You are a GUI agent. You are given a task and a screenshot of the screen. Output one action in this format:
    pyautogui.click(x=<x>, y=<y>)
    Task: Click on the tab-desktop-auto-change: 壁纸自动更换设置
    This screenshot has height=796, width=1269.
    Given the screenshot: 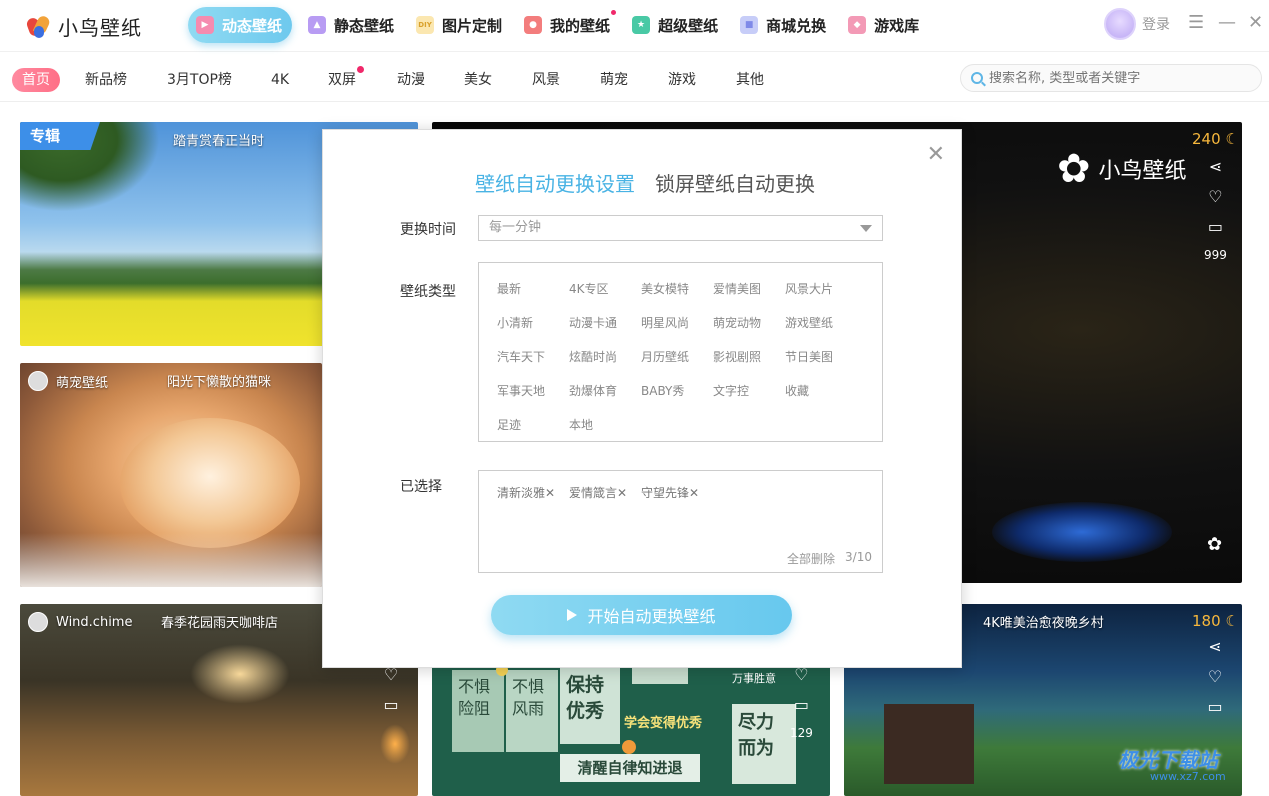 What is the action you would take?
    pyautogui.click(x=555, y=182)
    